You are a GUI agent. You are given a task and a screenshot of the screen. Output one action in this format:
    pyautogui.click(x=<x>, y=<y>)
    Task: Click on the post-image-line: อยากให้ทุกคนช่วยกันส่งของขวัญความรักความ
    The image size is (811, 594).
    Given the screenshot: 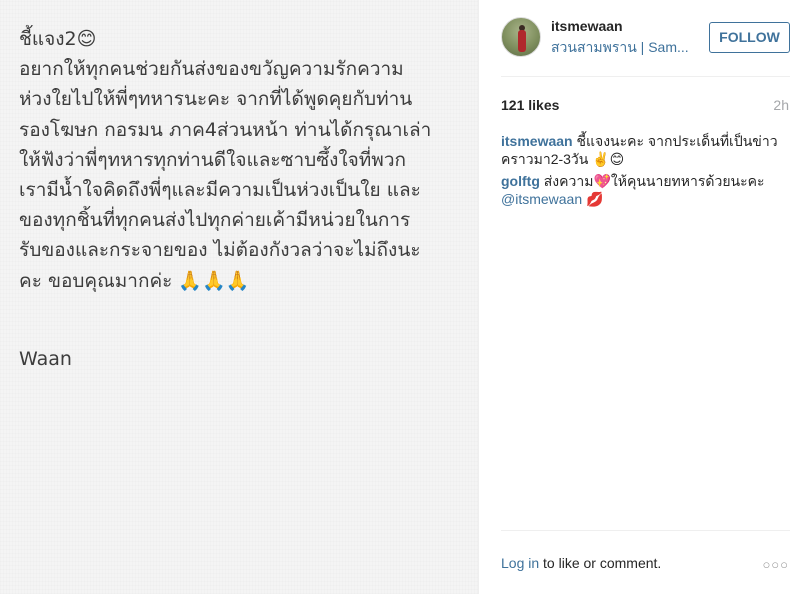 What is the action you would take?
    pyautogui.click(x=211, y=69)
    